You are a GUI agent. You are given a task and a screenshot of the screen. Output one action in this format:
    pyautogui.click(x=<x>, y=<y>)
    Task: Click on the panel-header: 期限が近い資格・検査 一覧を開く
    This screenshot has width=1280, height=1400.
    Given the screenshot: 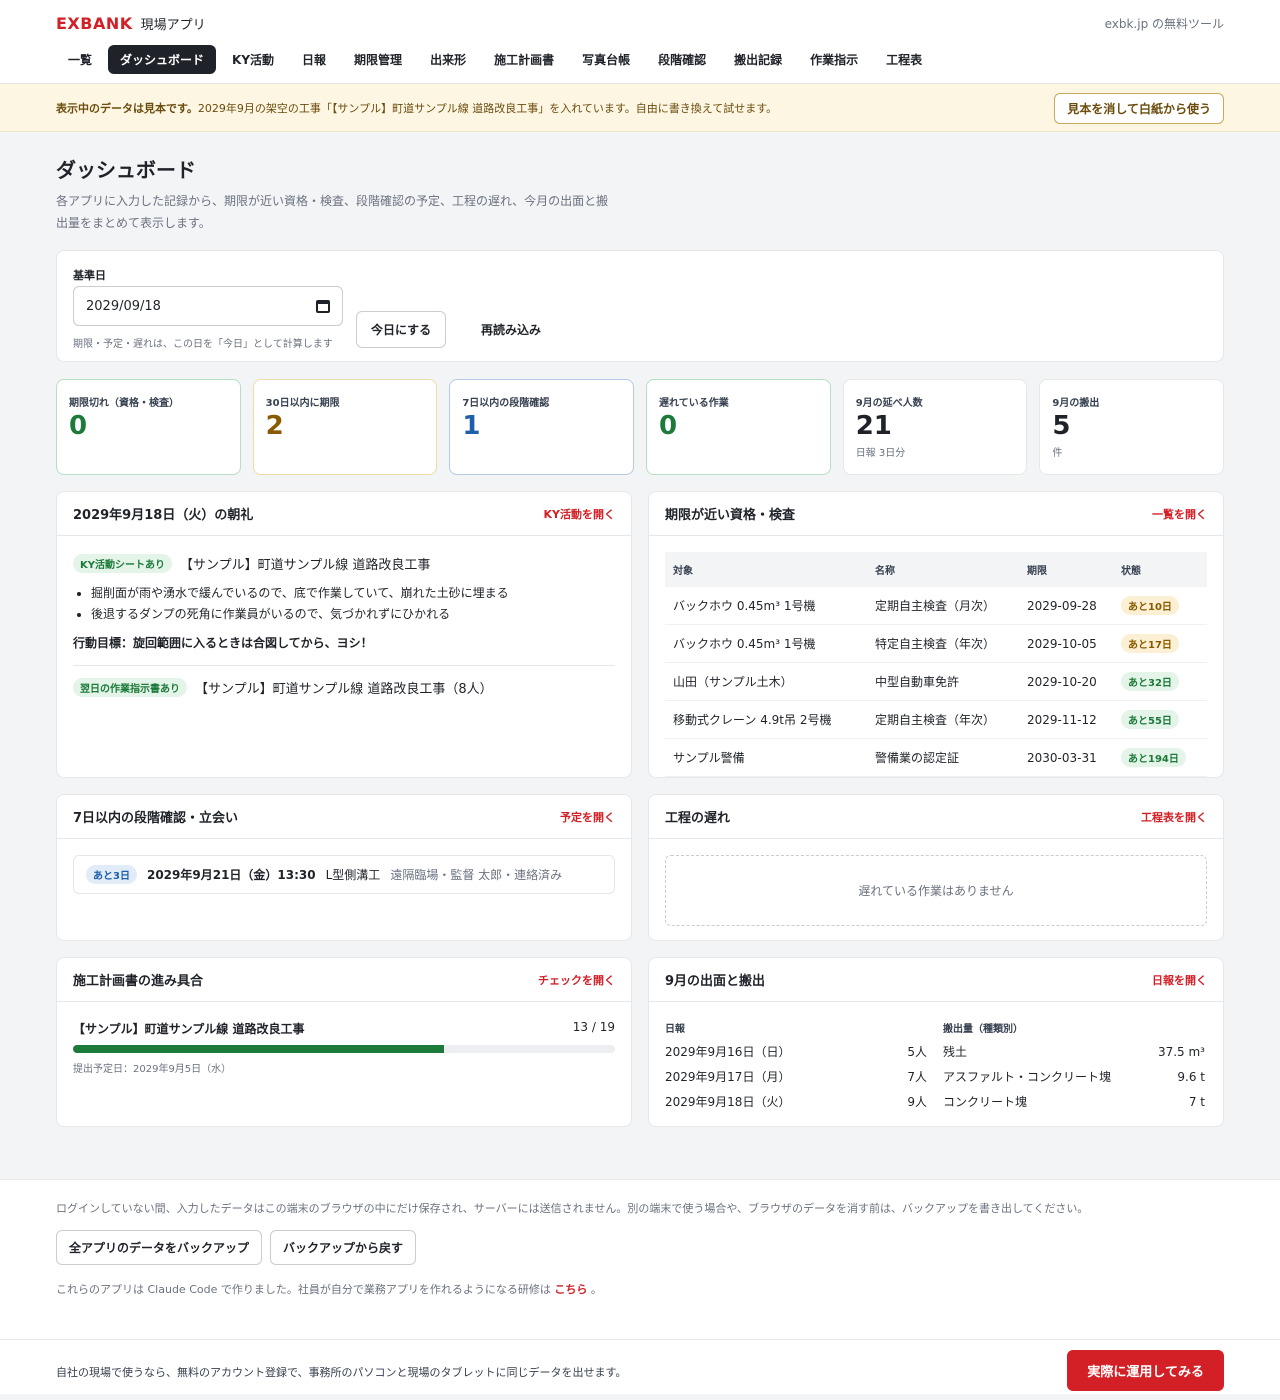 What is the action you would take?
    pyautogui.click(x=936, y=514)
    